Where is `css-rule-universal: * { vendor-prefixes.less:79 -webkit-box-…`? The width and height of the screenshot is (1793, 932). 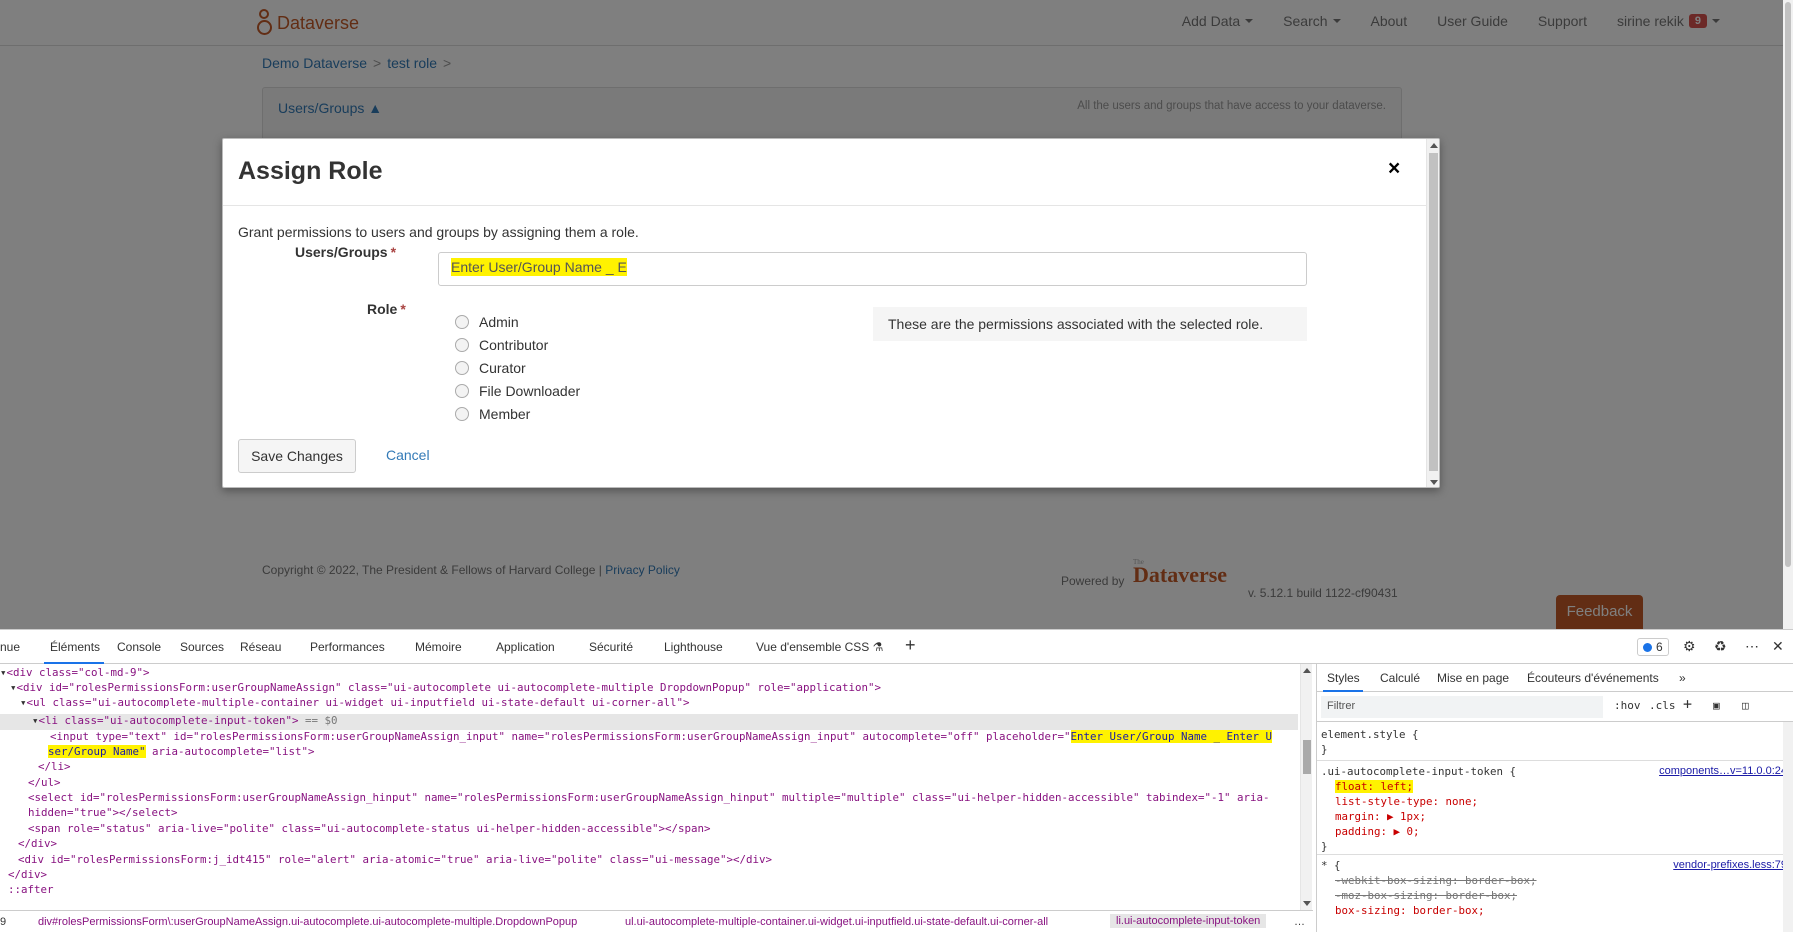 css-rule-universal: * { vendor-prefixes.less:79 -webkit-box-… is located at coordinates (1556, 889).